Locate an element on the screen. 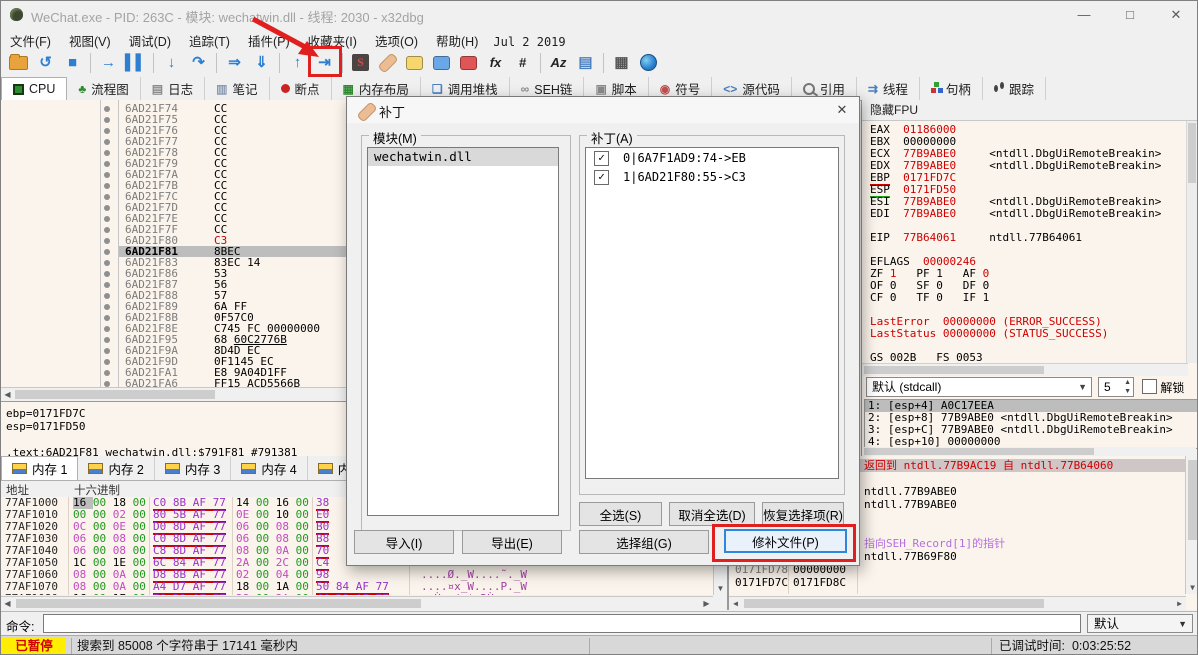  comment-icon is located at coordinates (414, 62).